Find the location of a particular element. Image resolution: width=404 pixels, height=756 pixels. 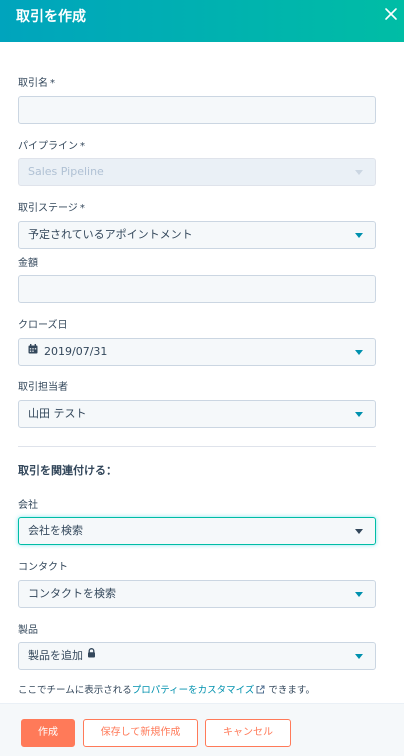

deal-stage-label: 取引ステージ * is located at coordinates (51, 209).